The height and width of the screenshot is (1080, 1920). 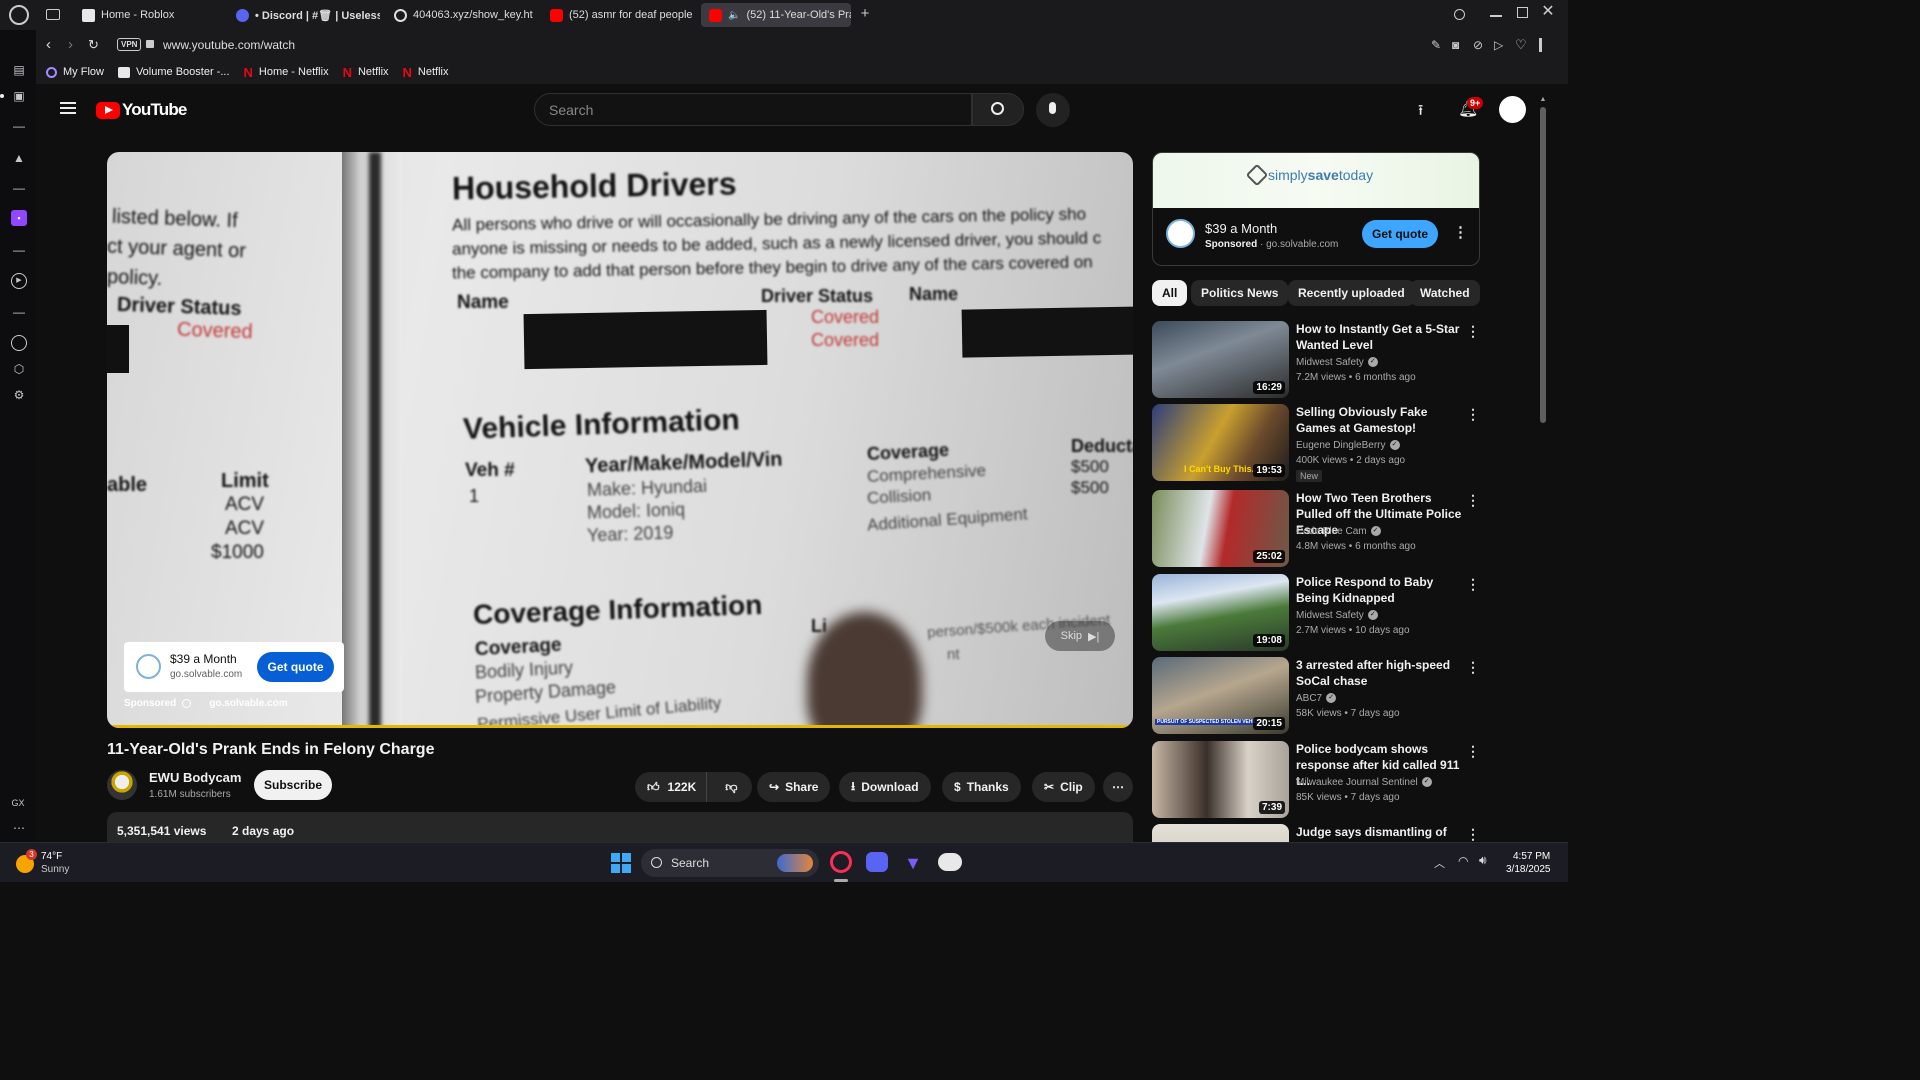 What do you see at coordinates (248, 703) in the screenshot?
I see `ad-url: go.solvable.com` at bounding box center [248, 703].